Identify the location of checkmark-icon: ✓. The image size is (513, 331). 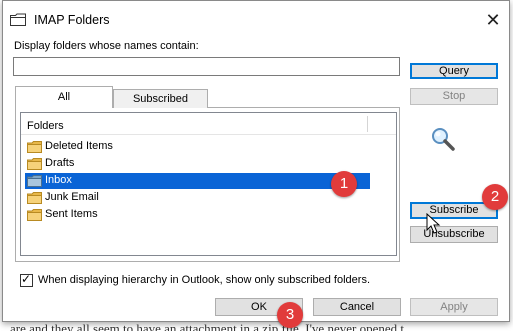
(26, 279).